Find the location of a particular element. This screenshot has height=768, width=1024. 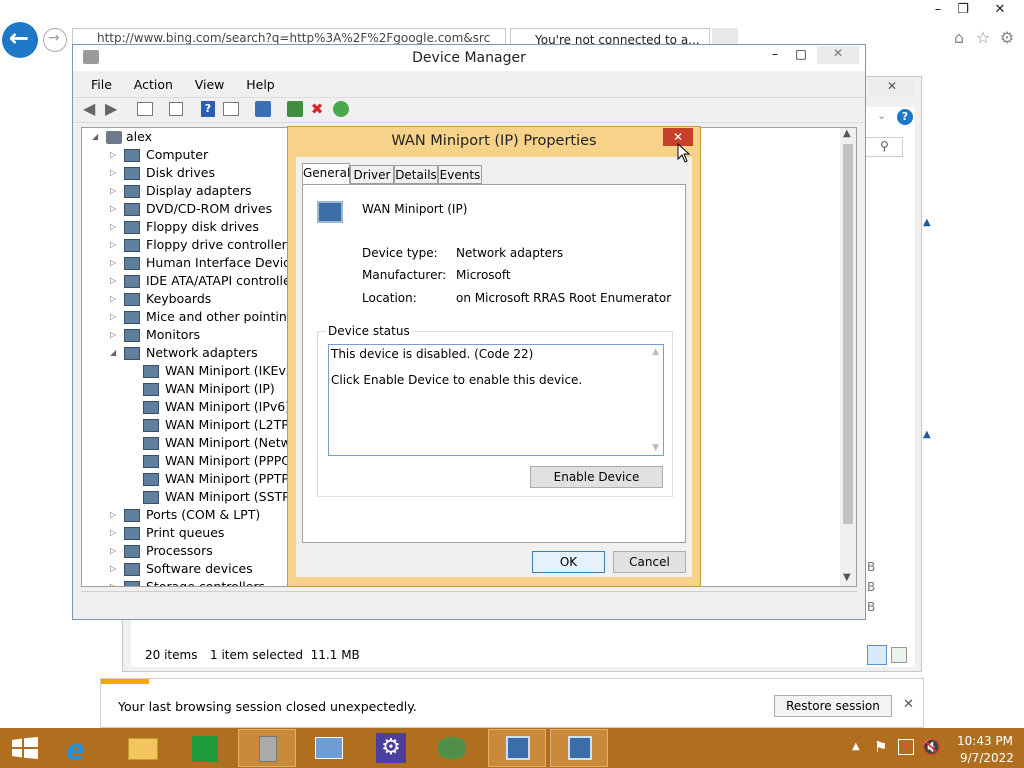

size-fragment-3: B is located at coordinates (871, 607).